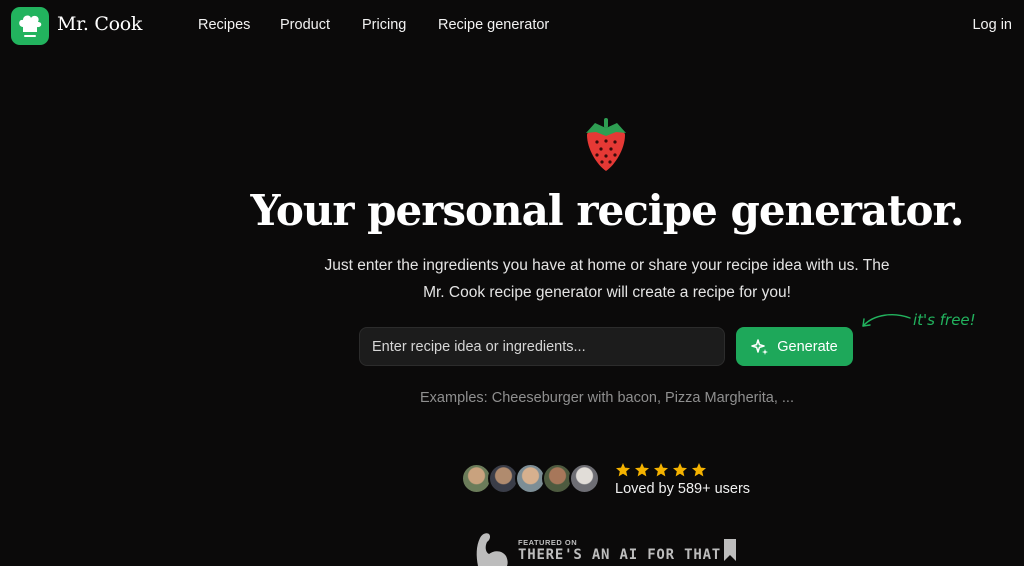 The width and height of the screenshot is (1024, 566). I want to click on strawberry-icon, so click(606, 144).